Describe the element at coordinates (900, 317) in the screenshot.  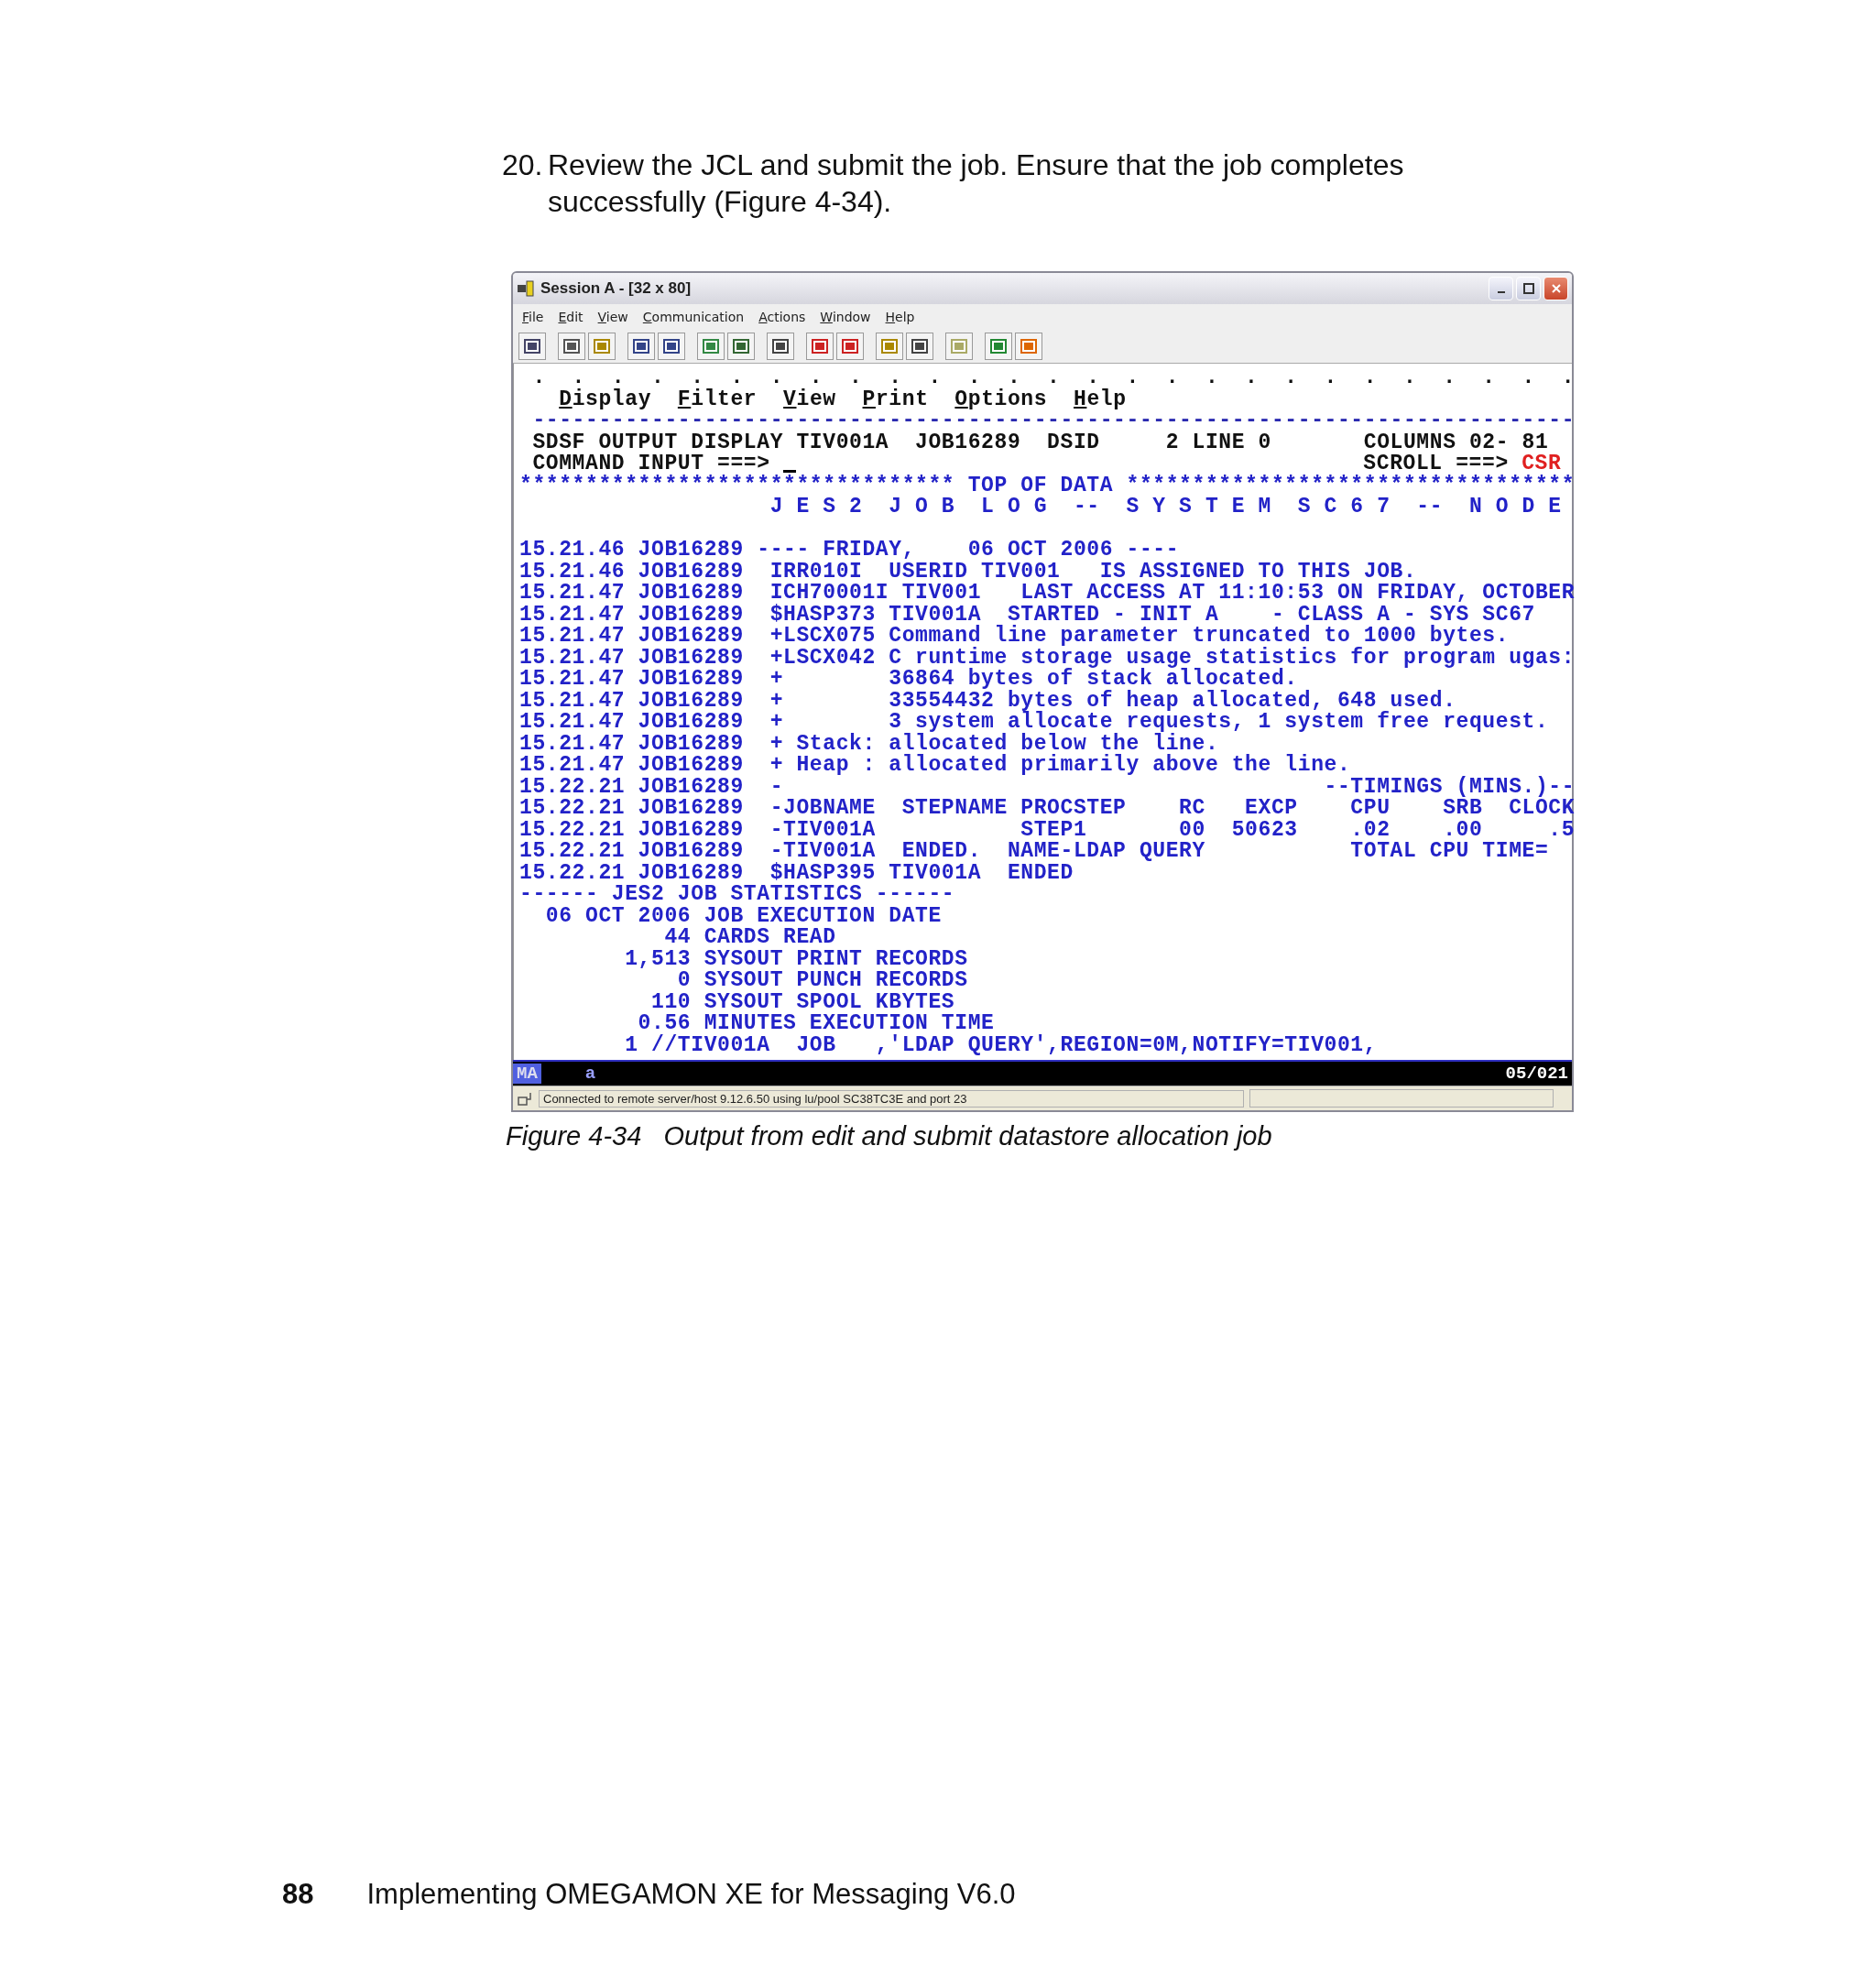
I see `menu-item: Help` at that location.